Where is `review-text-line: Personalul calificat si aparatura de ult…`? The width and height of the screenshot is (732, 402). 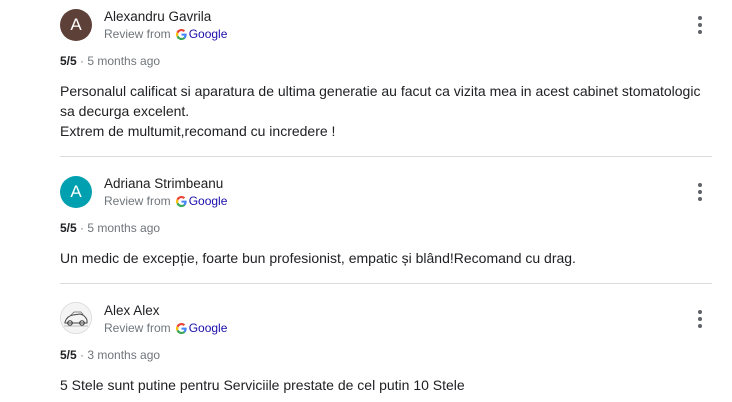
review-text-line: Personalul calificat si aparatura de ult… is located at coordinates (380, 91).